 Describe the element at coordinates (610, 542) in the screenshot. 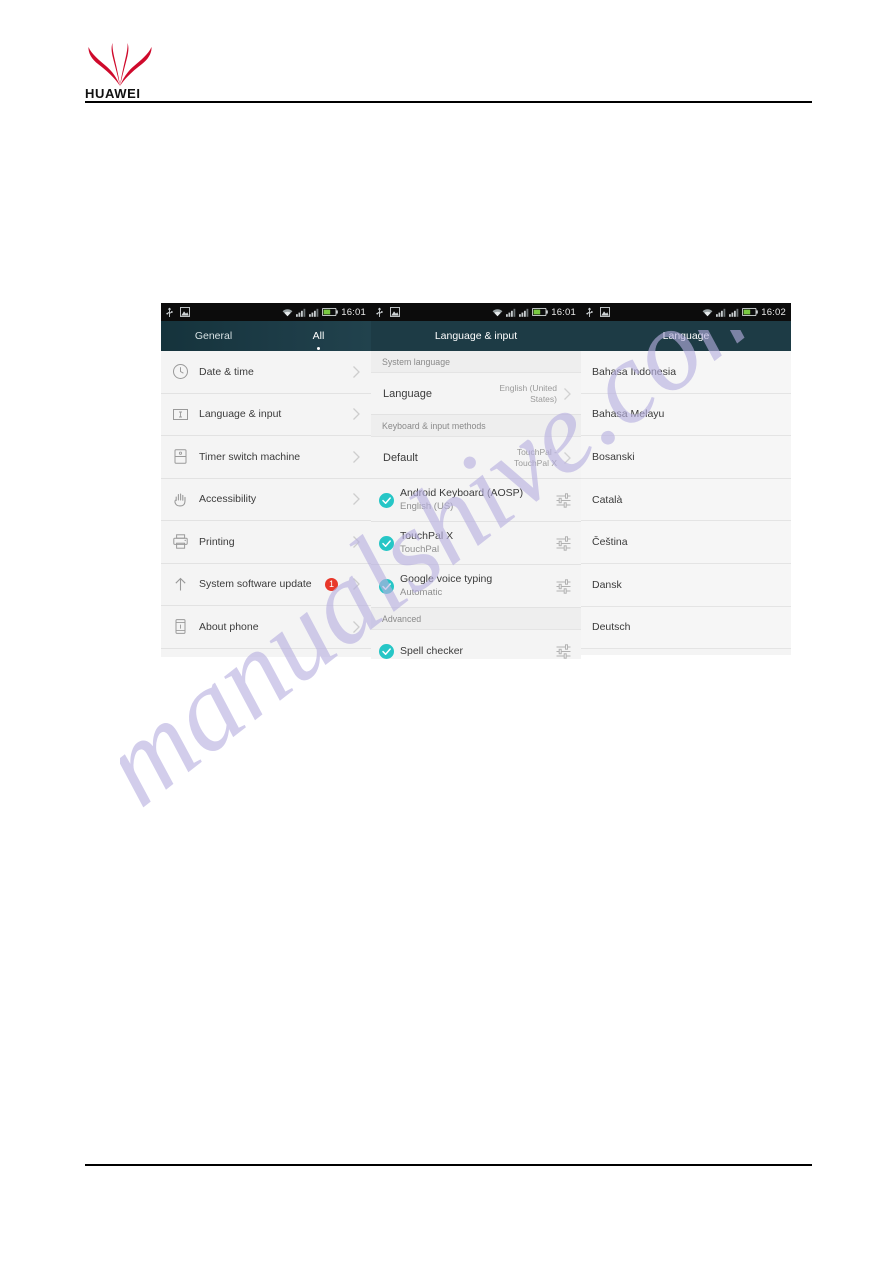

I see `language-label: Čeština` at that location.